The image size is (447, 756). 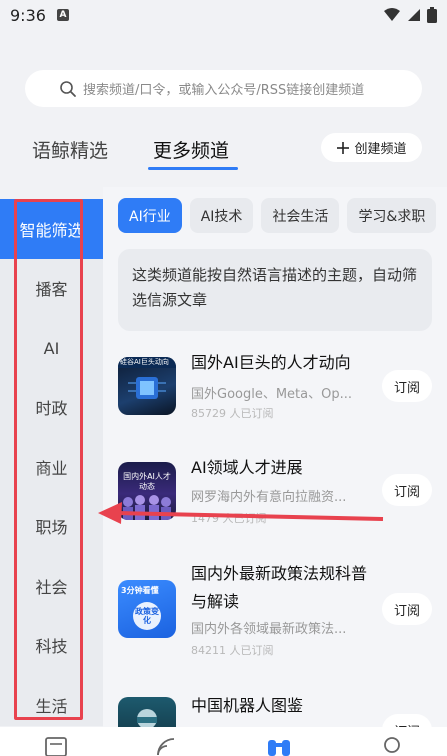 I want to click on search-input: 搜索频道/口令，或输入公众号/RSS链接创建频道, so click(x=223, y=88).